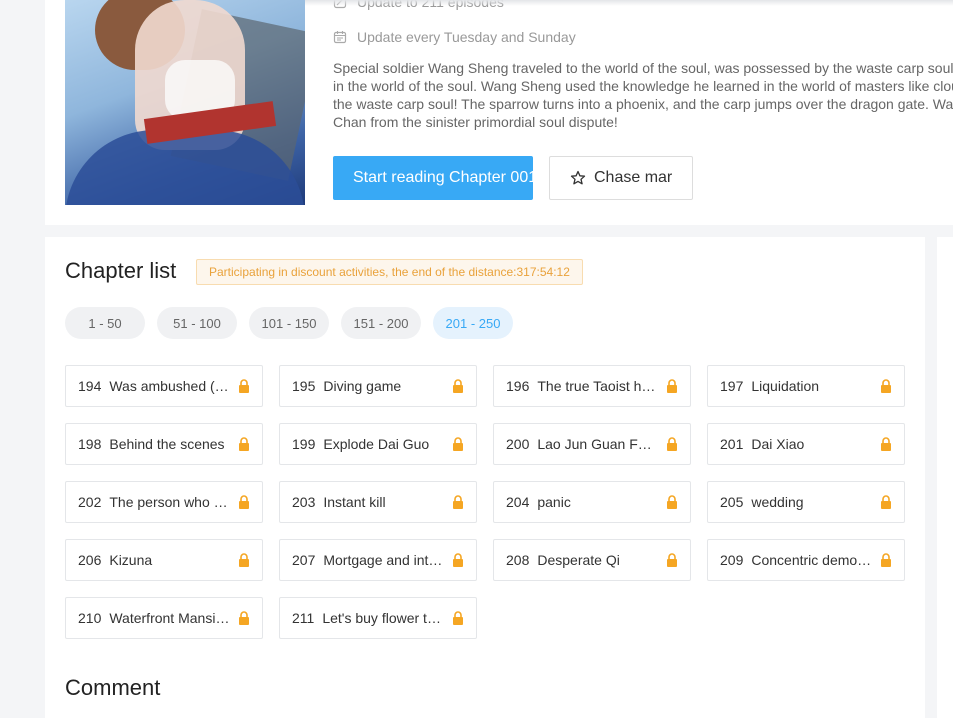 This screenshot has height=718, width=953. I want to click on chapter-number: 206, so click(90, 560).